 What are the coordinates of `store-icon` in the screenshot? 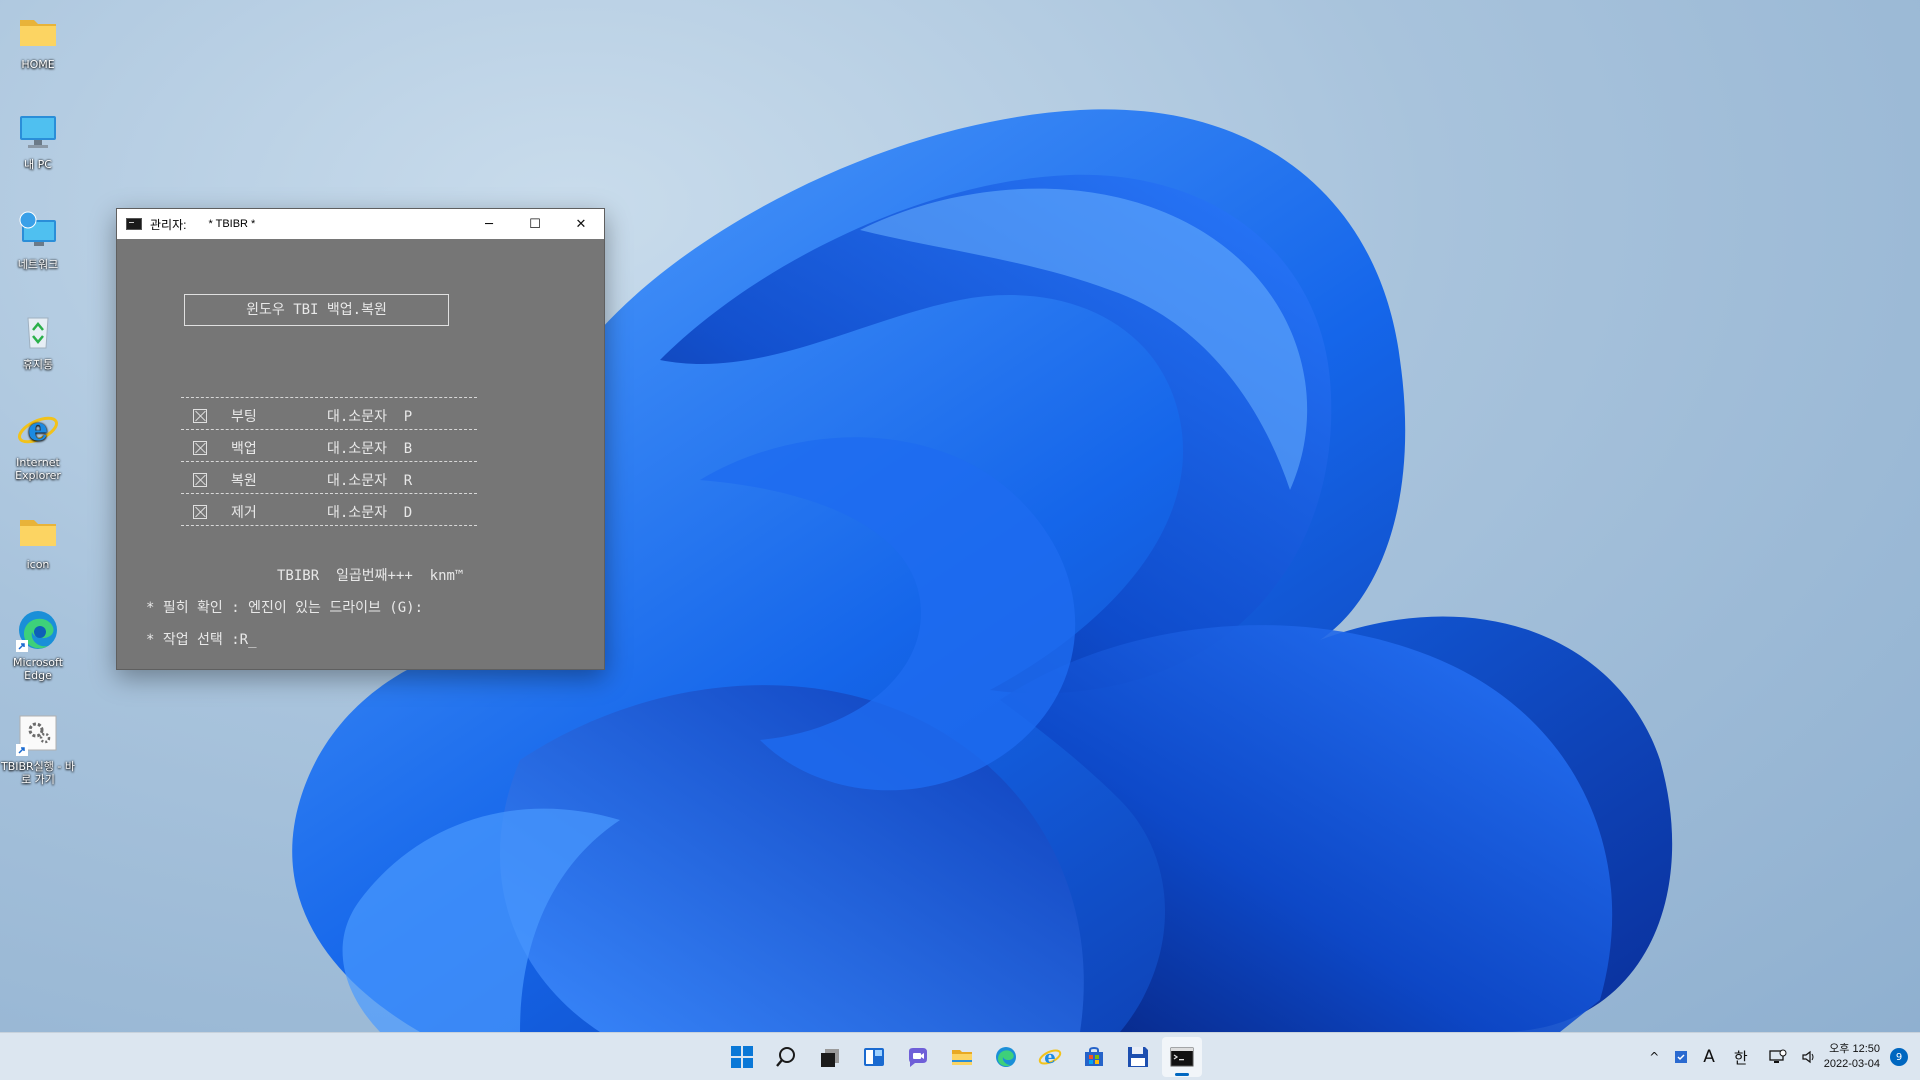 It's located at (1094, 1056).